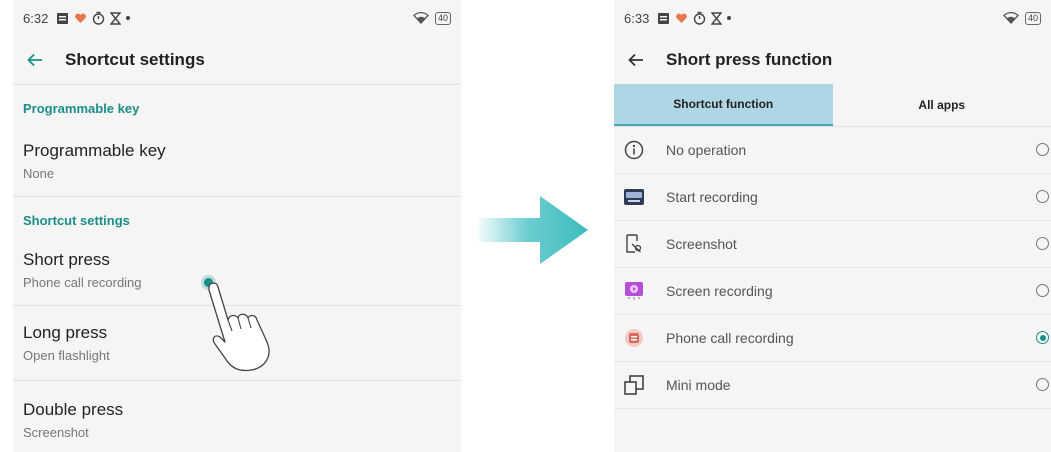  What do you see at coordinates (76, 220) in the screenshot?
I see `section-header-shortcut-settings: Shortcut settings` at bounding box center [76, 220].